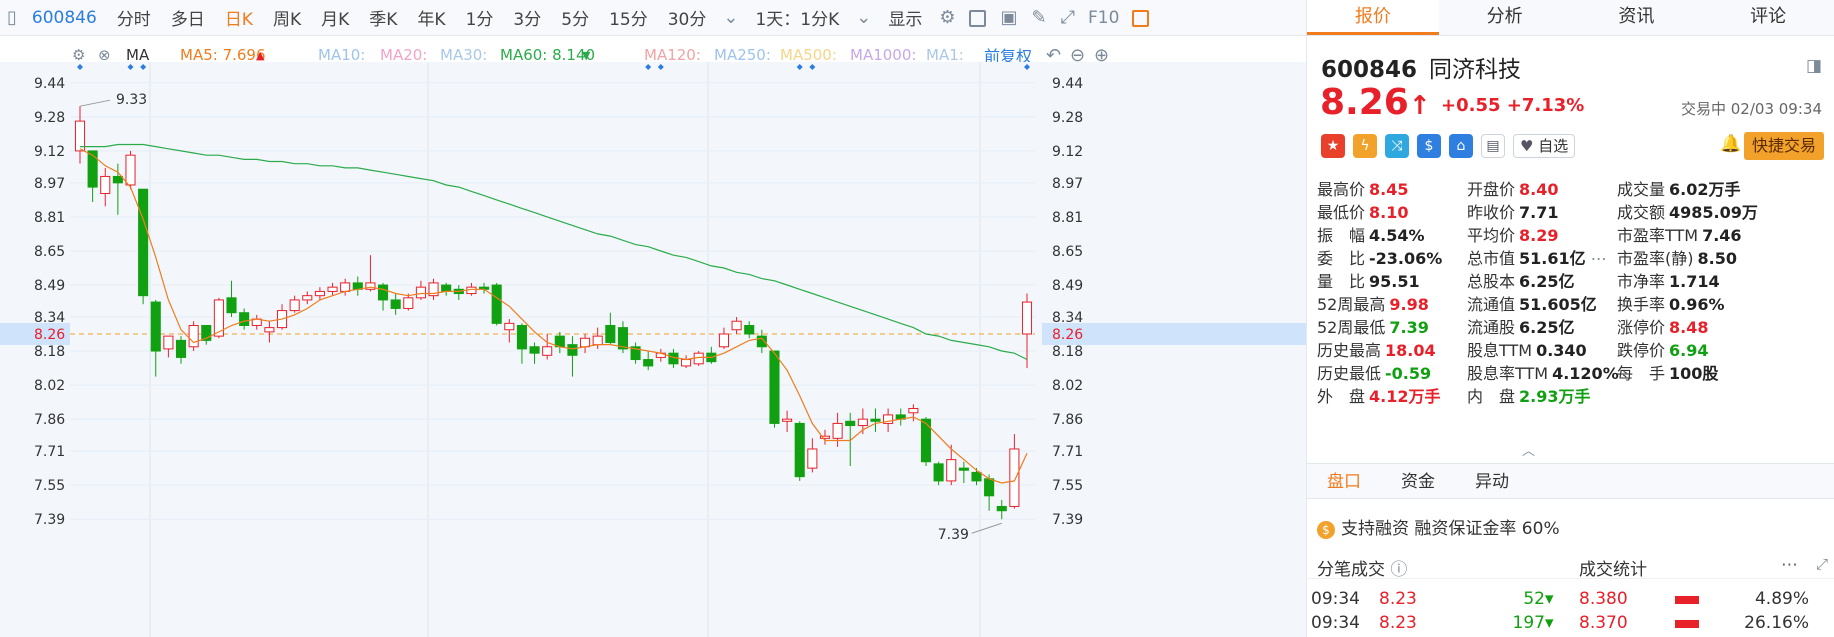 This screenshot has width=1834, height=637. I want to click on tab-month-k: 月K, so click(335, 17).